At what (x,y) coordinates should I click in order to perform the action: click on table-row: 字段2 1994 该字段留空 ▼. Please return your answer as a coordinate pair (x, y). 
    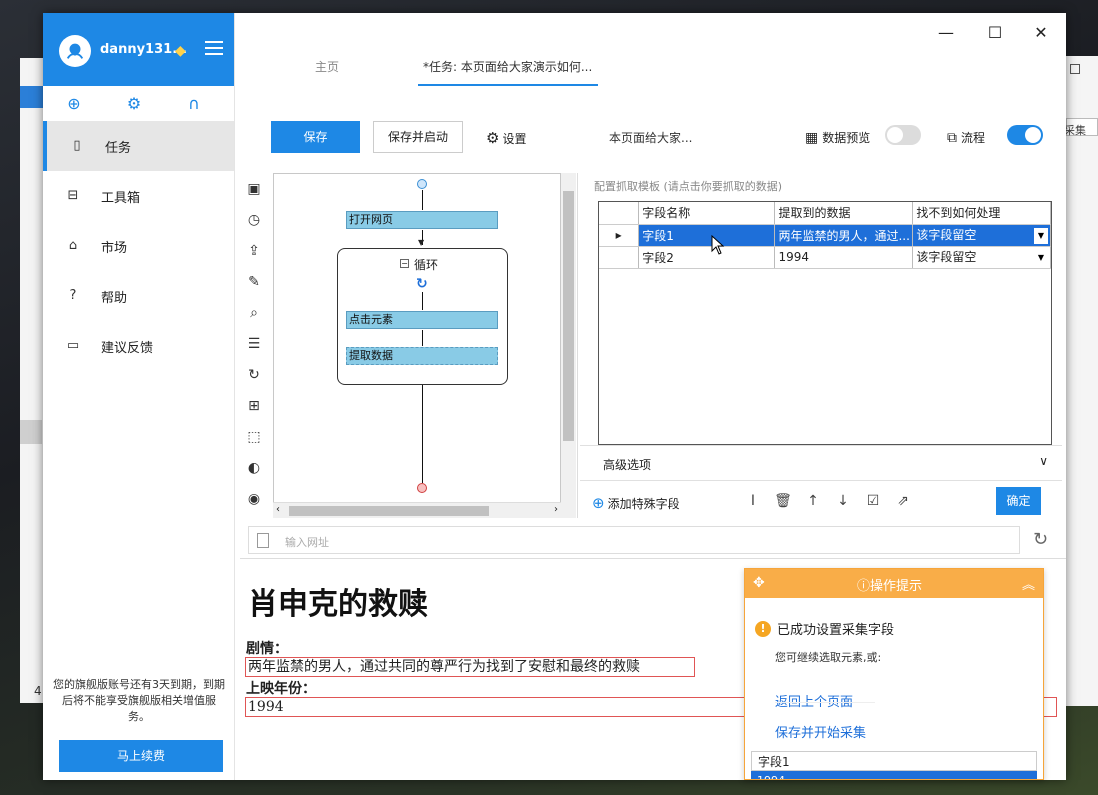
    Looking at the image, I should click on (825, 257).